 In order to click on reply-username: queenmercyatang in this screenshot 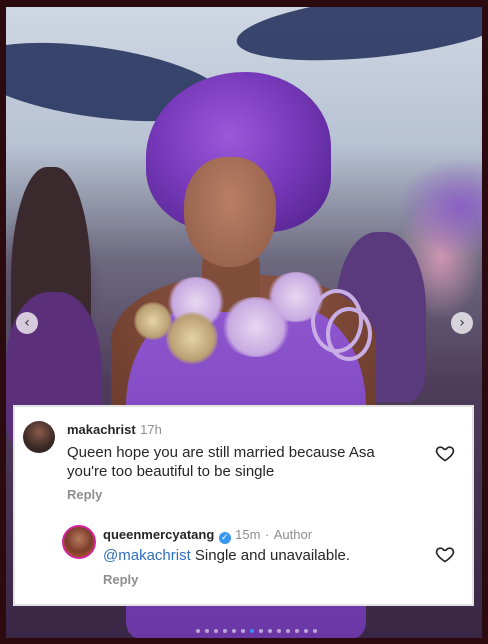, I will do `click(158, 534)`.